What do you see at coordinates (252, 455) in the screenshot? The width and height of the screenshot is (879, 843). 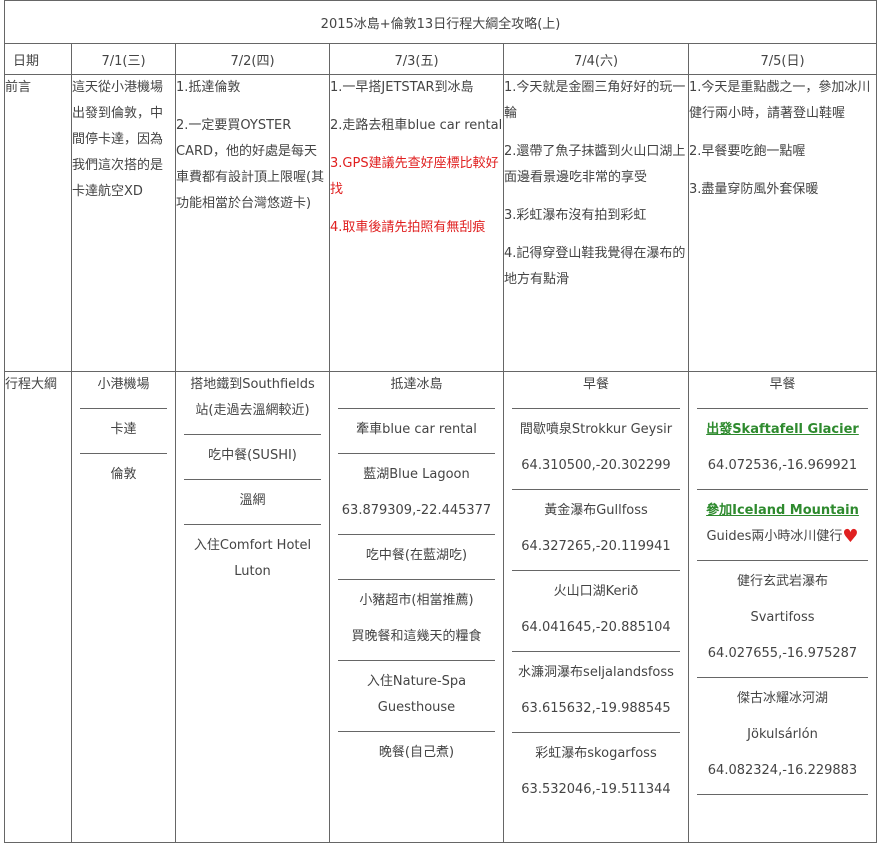 I see `schedule-item: 吃中餐(SUSHI)` at bounding box center [252, 455].